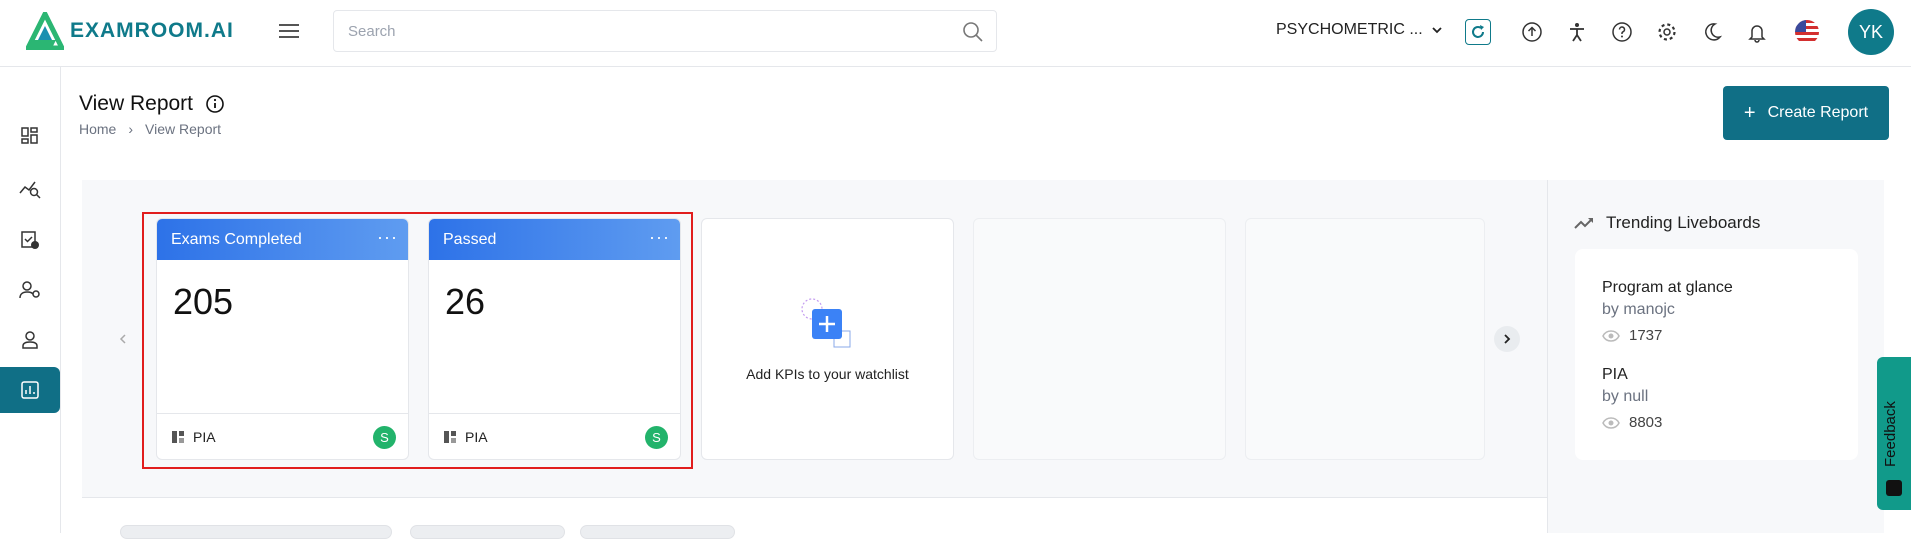 Image resolution: width=1911 pixels, height=539 pixels. I want to click on sidebar-item-reports, so click(30, 390).